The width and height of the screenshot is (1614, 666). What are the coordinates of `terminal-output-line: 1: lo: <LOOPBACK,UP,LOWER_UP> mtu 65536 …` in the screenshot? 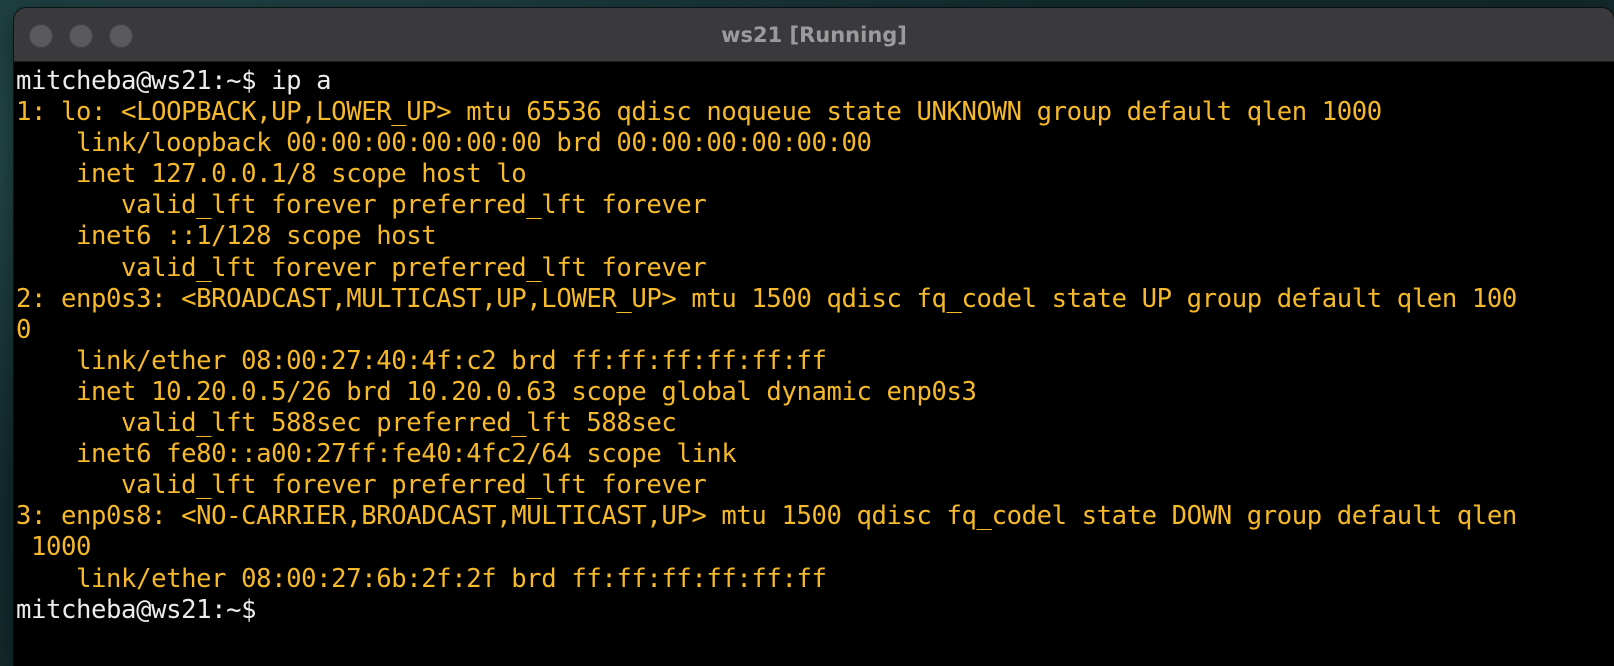 It's located at (699, 112).